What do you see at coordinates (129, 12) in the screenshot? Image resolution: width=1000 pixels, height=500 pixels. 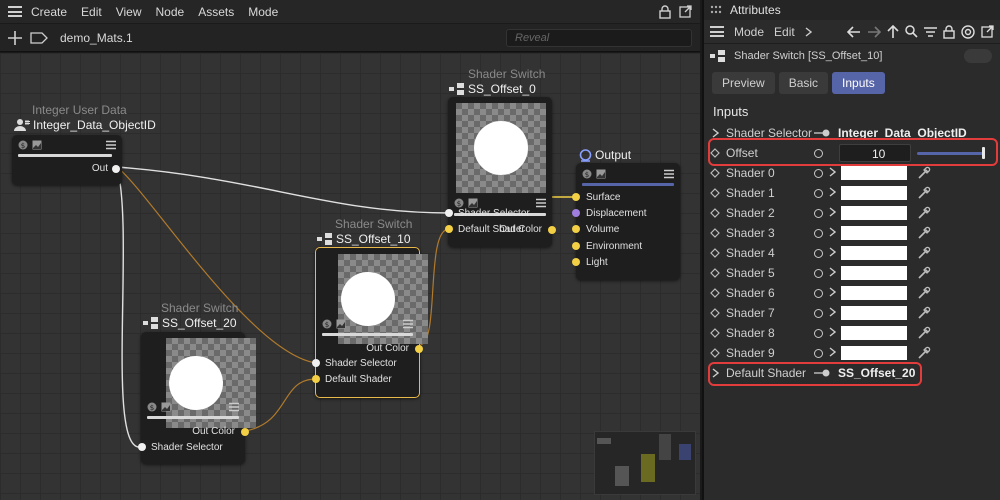 I see `menu-view: View` at bounding box center [129, 12].